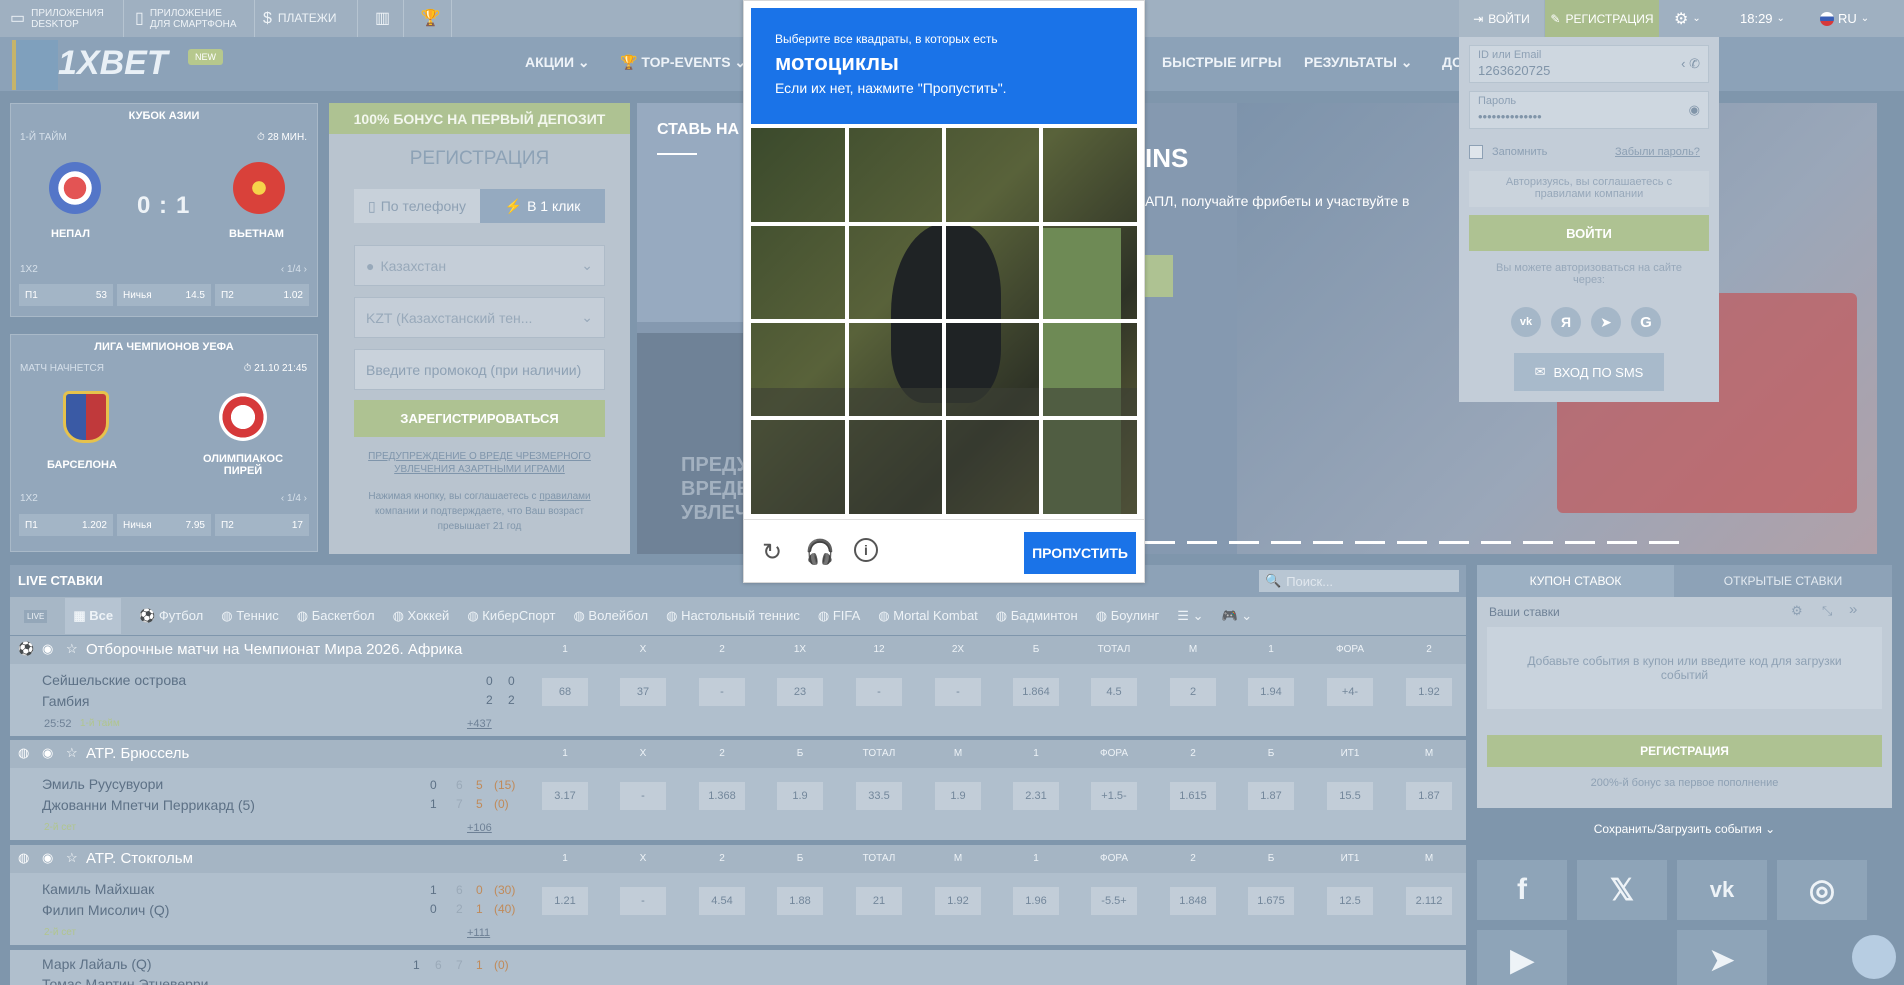  I want to click on password-field: Пароль •••••••••••••• ◉, so click(1589, 110).